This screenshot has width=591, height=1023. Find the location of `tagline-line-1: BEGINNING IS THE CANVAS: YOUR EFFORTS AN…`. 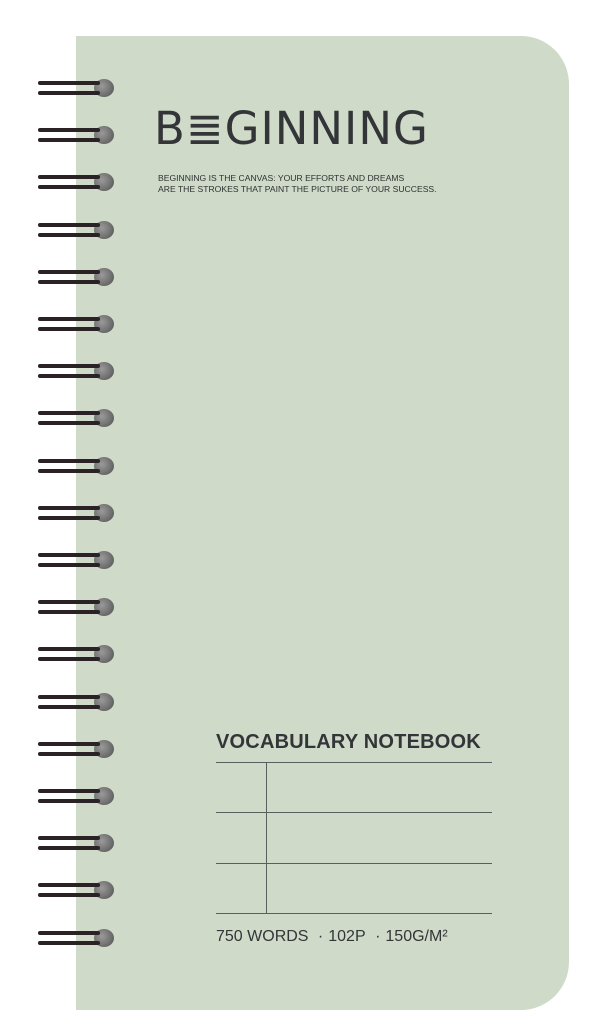

tagline-line-1: BEGINNING IS THE CANVAS: YOUR EFFORTS AN… is located at coordinates (281, 178).